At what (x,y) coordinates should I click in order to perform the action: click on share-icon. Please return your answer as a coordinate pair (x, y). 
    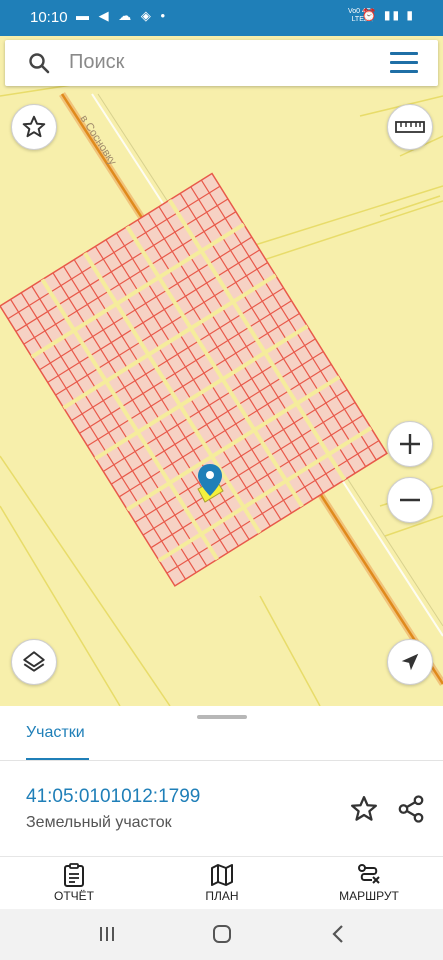
    Looking at the image, I should click on (411, 809).